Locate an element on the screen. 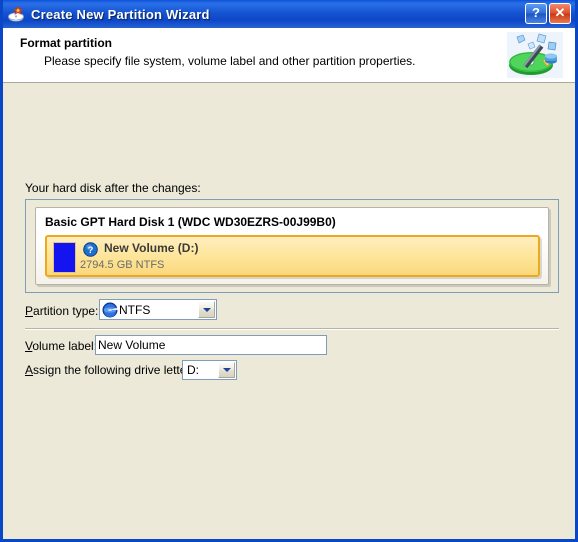  volume-label-label: Volume label: is located at coordinates (61, 346).